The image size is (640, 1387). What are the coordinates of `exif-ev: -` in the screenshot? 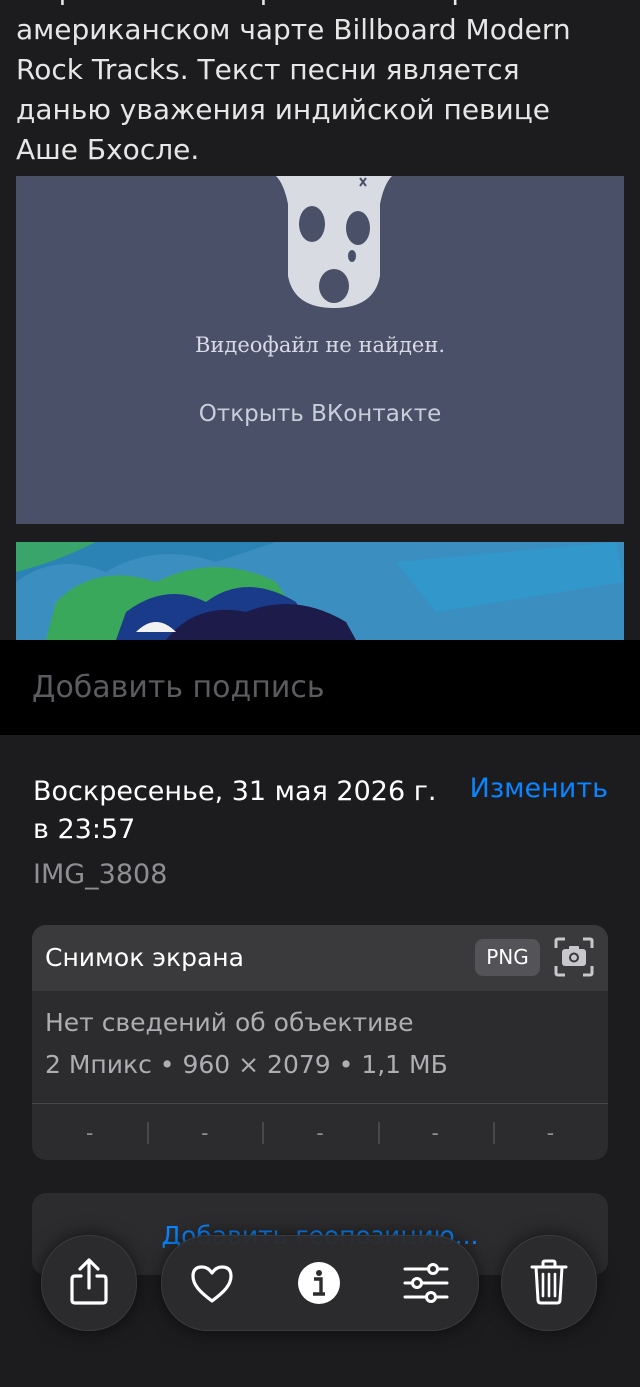 It's located at (319, 1132).